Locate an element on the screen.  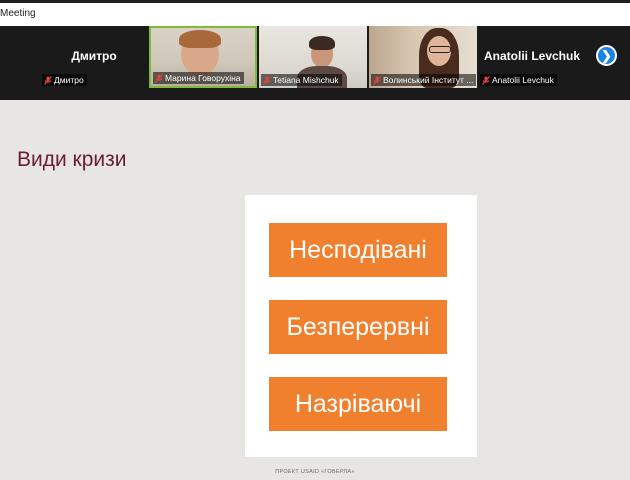
slide-title: Види кризи is located at coordinates (72, 159).